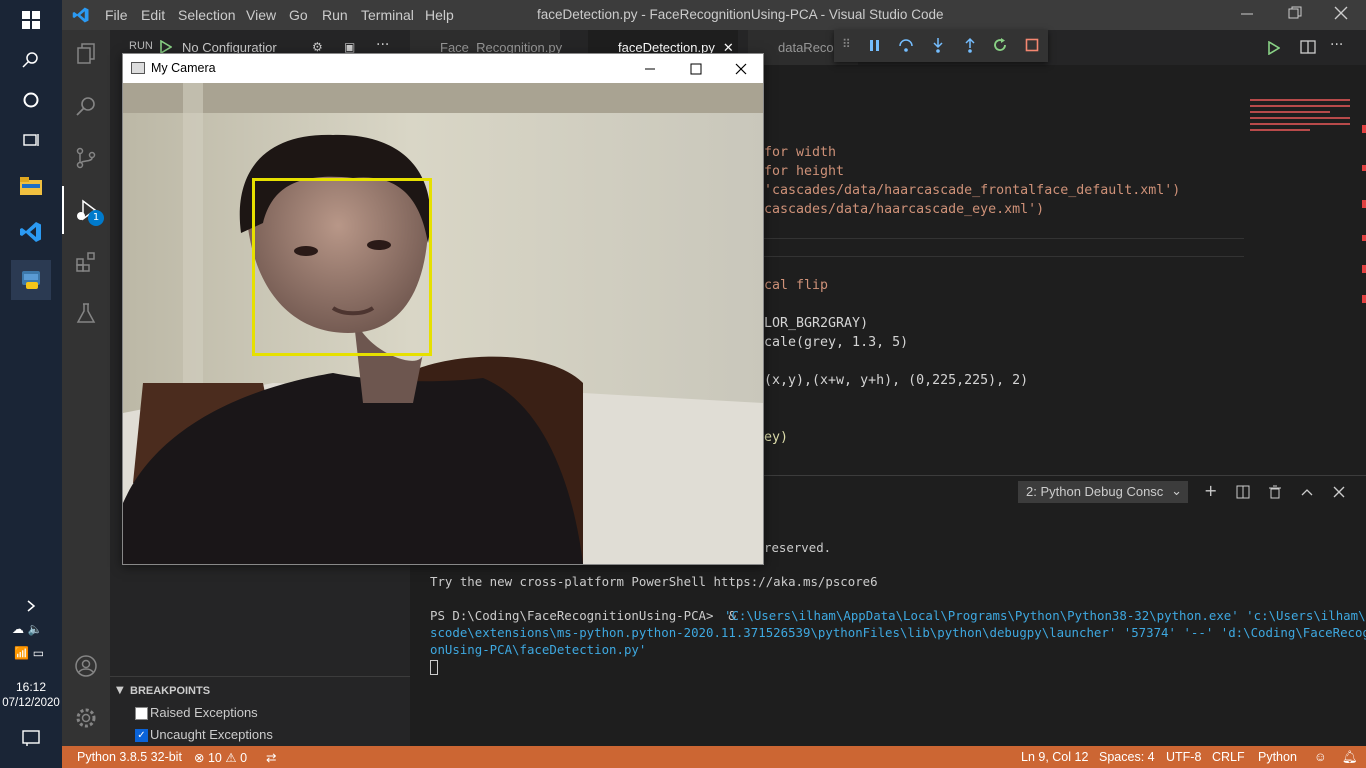  Describe the element at coordinates (342, 267) in the screenshot. I see `face-detection-box` at that location.